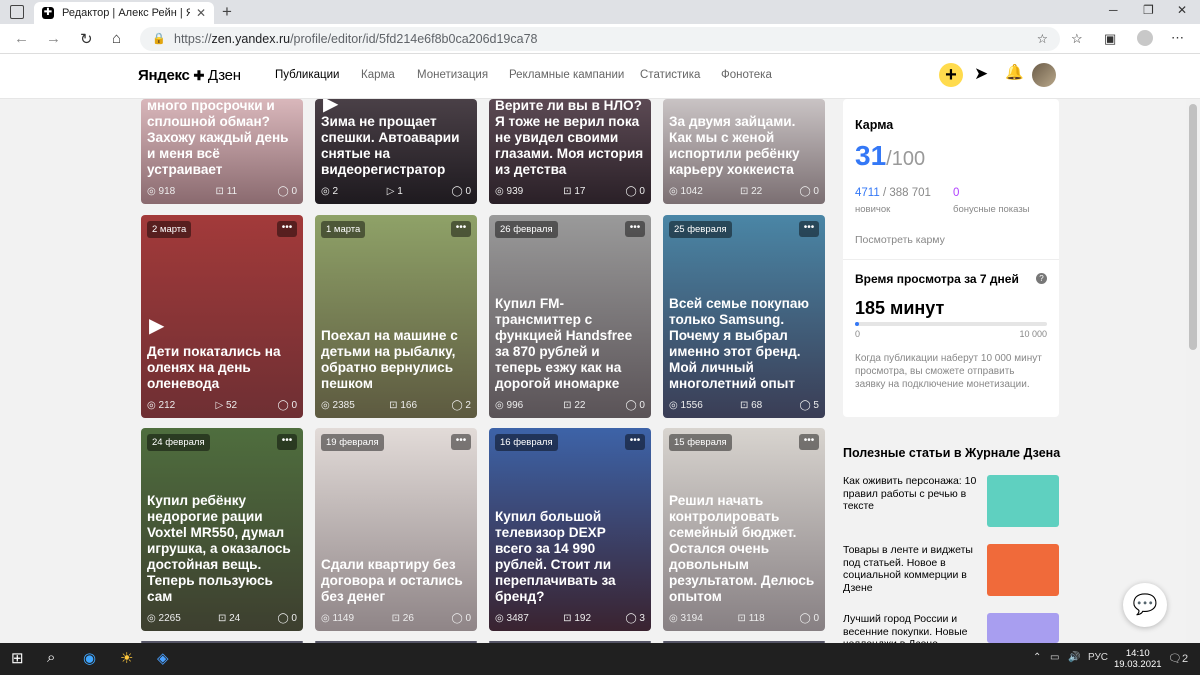 The image size is (1200, 675). What do you see at coordinates (86, 39) in the screenshot?
I see `reload-icon: ↻` at bounding box center [86, 39].